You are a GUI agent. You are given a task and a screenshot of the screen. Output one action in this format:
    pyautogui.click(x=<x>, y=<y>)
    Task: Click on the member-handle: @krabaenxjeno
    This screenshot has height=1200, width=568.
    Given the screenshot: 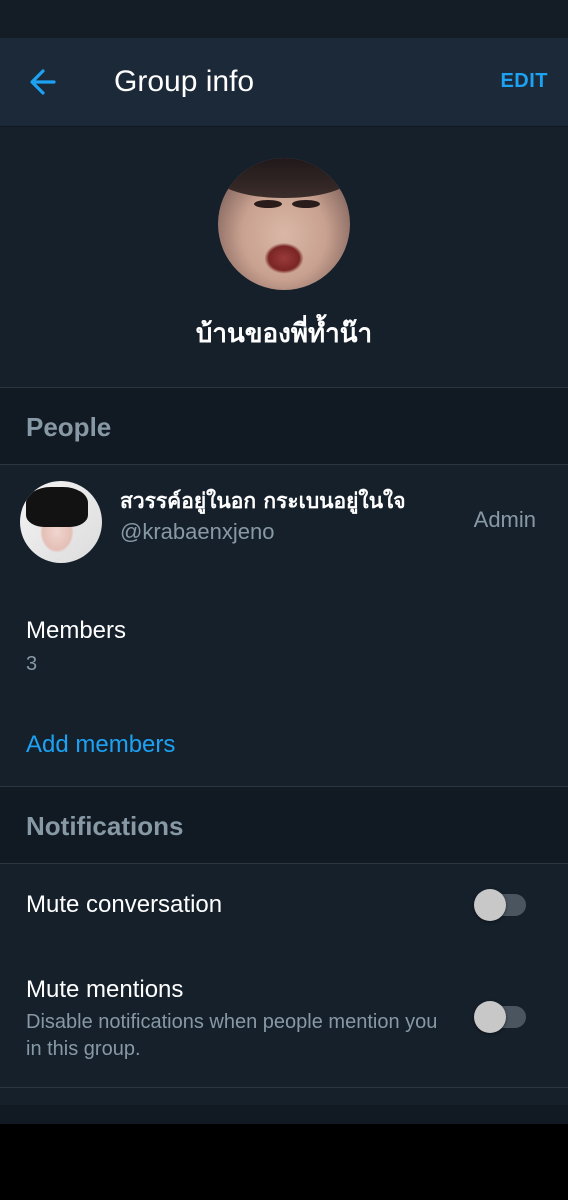 What is the action you would take?
    pyautogui.click(x=197, y=531)
    